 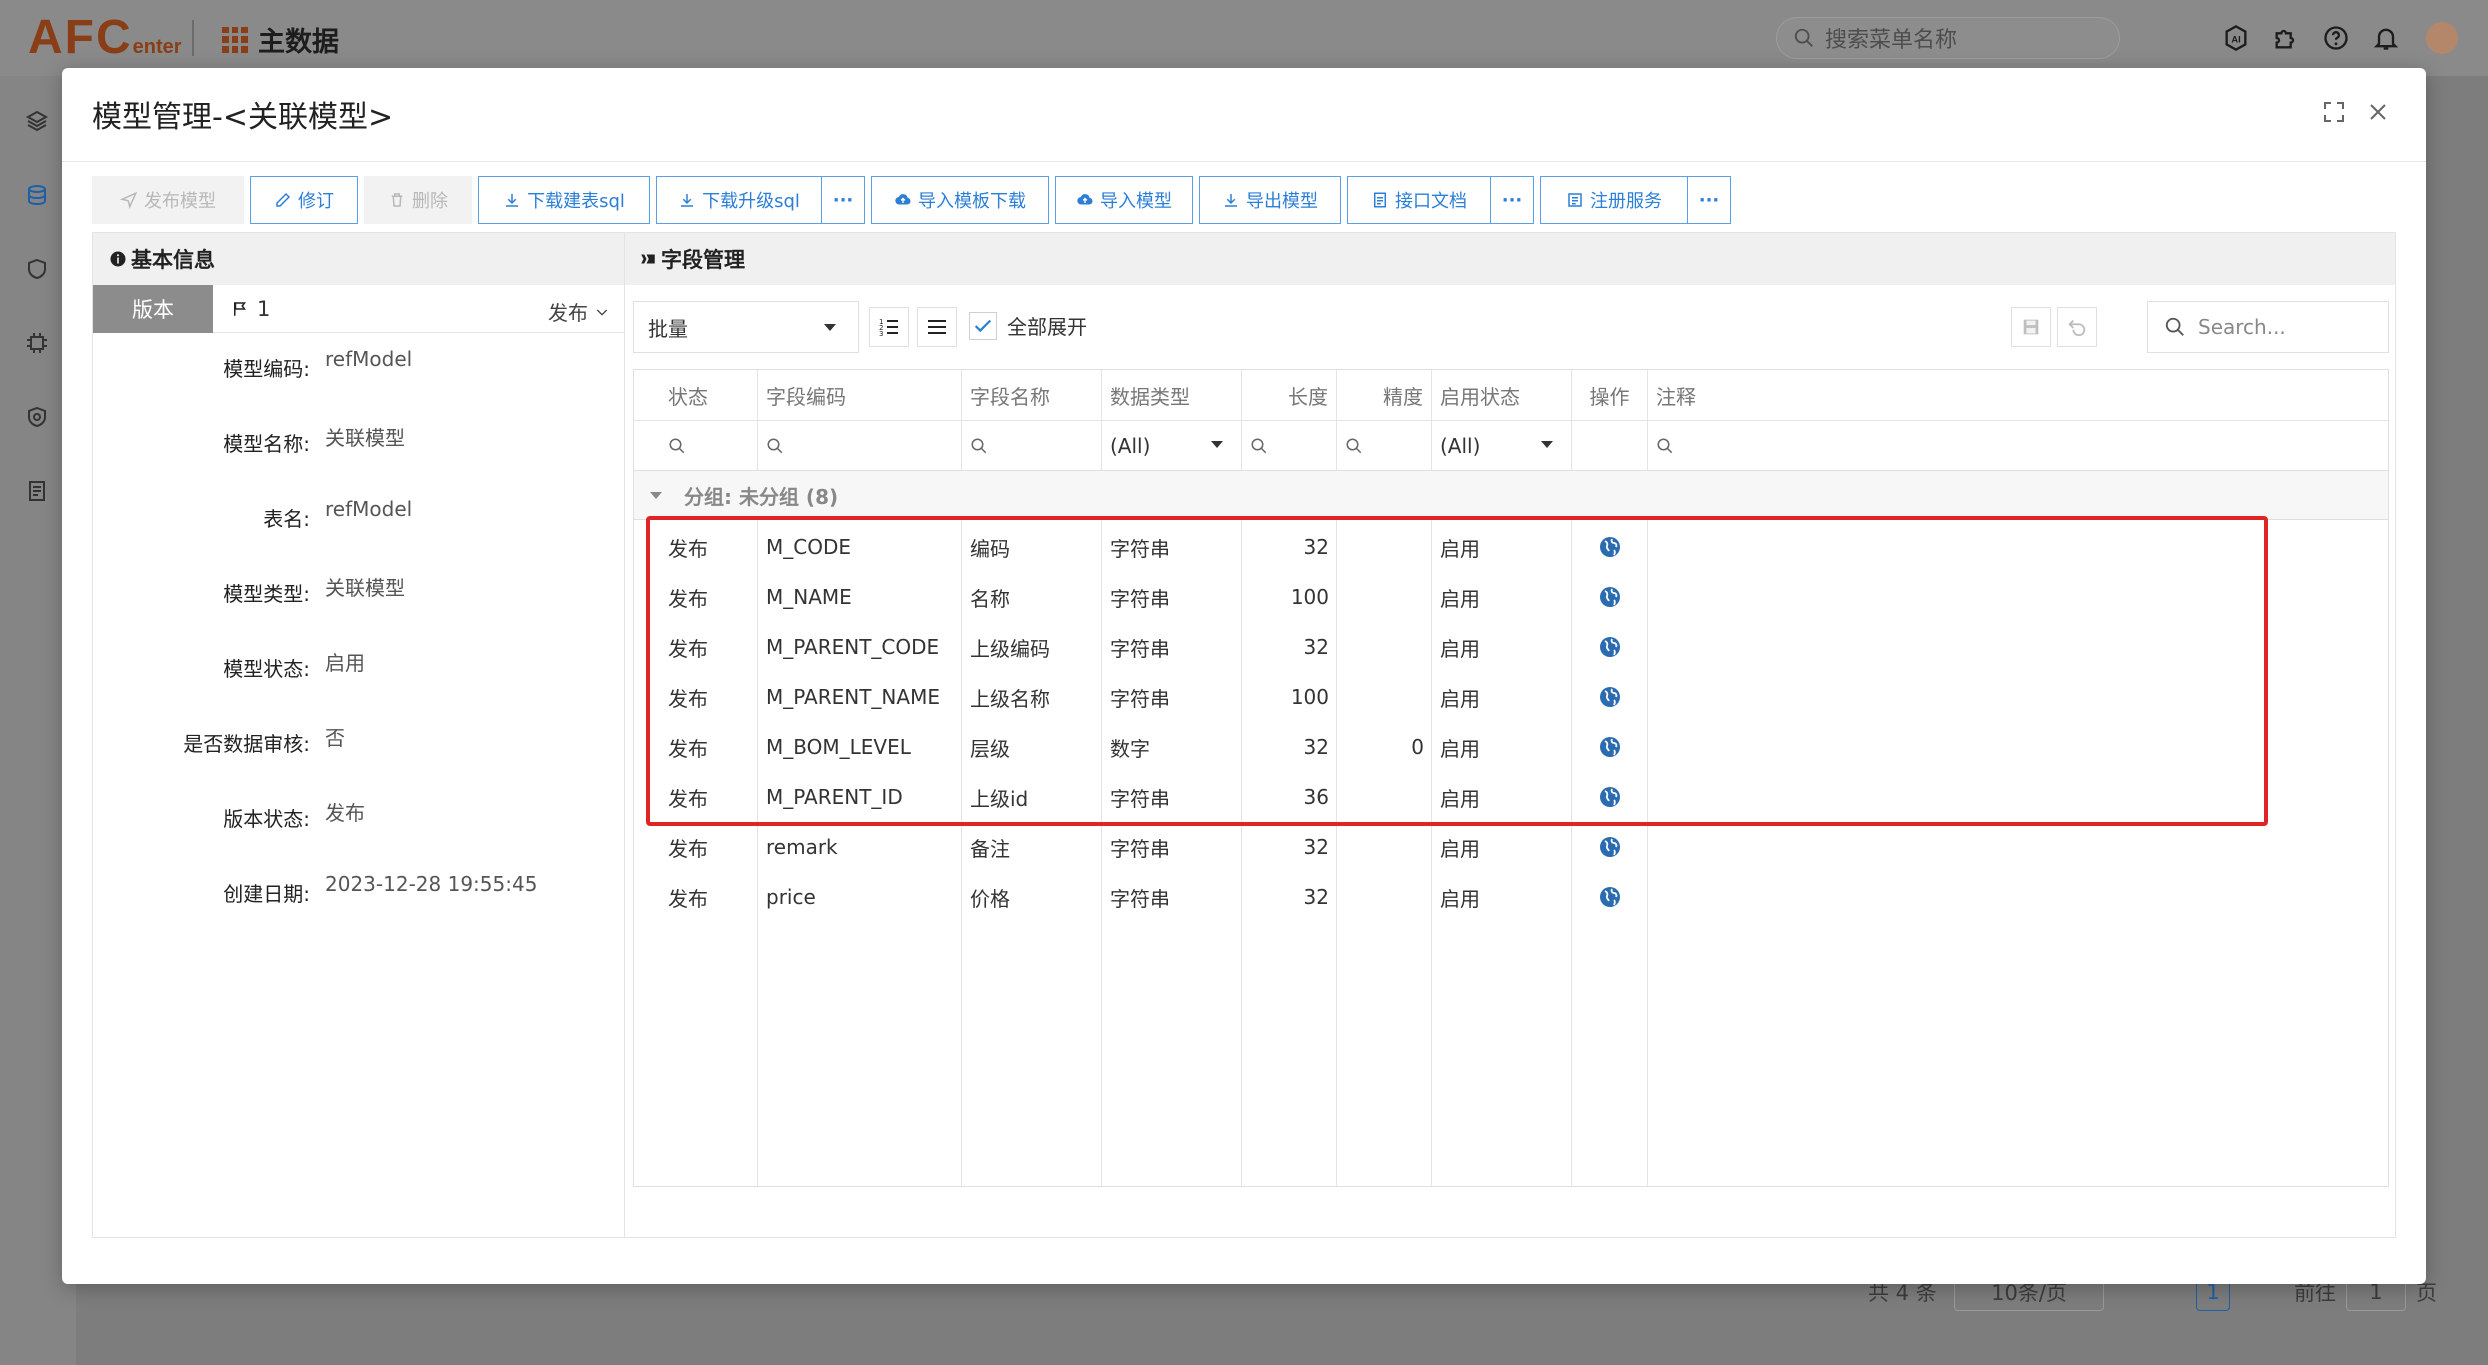 What do you see at coordinates (153, 308) in the screenshot?
I see `version-tag: 版本` at bounding box center [153, 308].